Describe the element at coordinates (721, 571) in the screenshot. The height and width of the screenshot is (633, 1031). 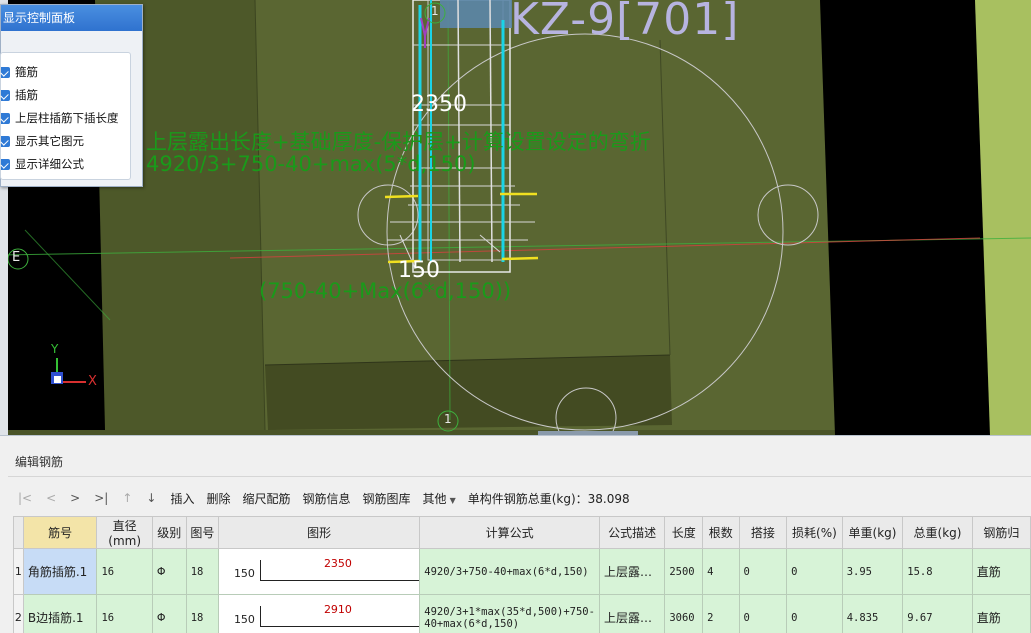
I see `cell-count: 4` at that location.